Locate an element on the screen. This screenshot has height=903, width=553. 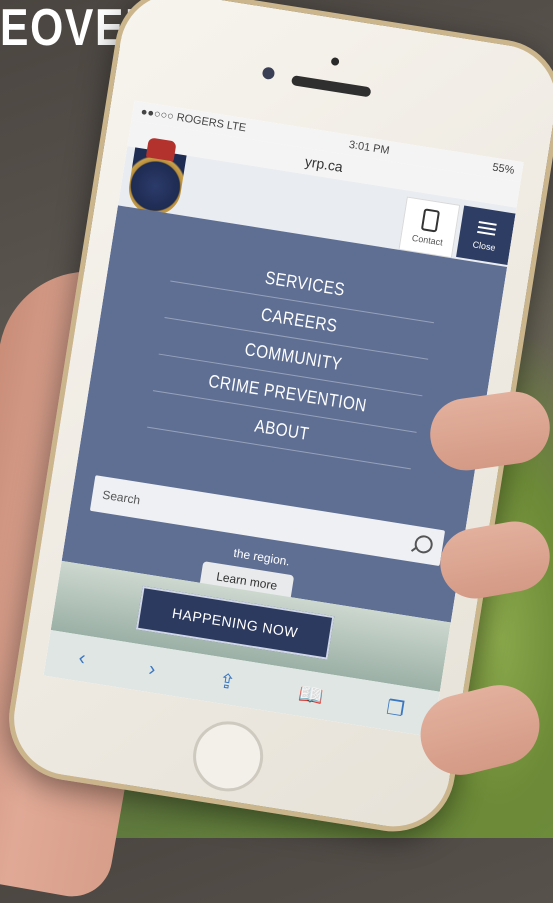
bookmarks-icon: 📖 is located at coordinates (311, 694).